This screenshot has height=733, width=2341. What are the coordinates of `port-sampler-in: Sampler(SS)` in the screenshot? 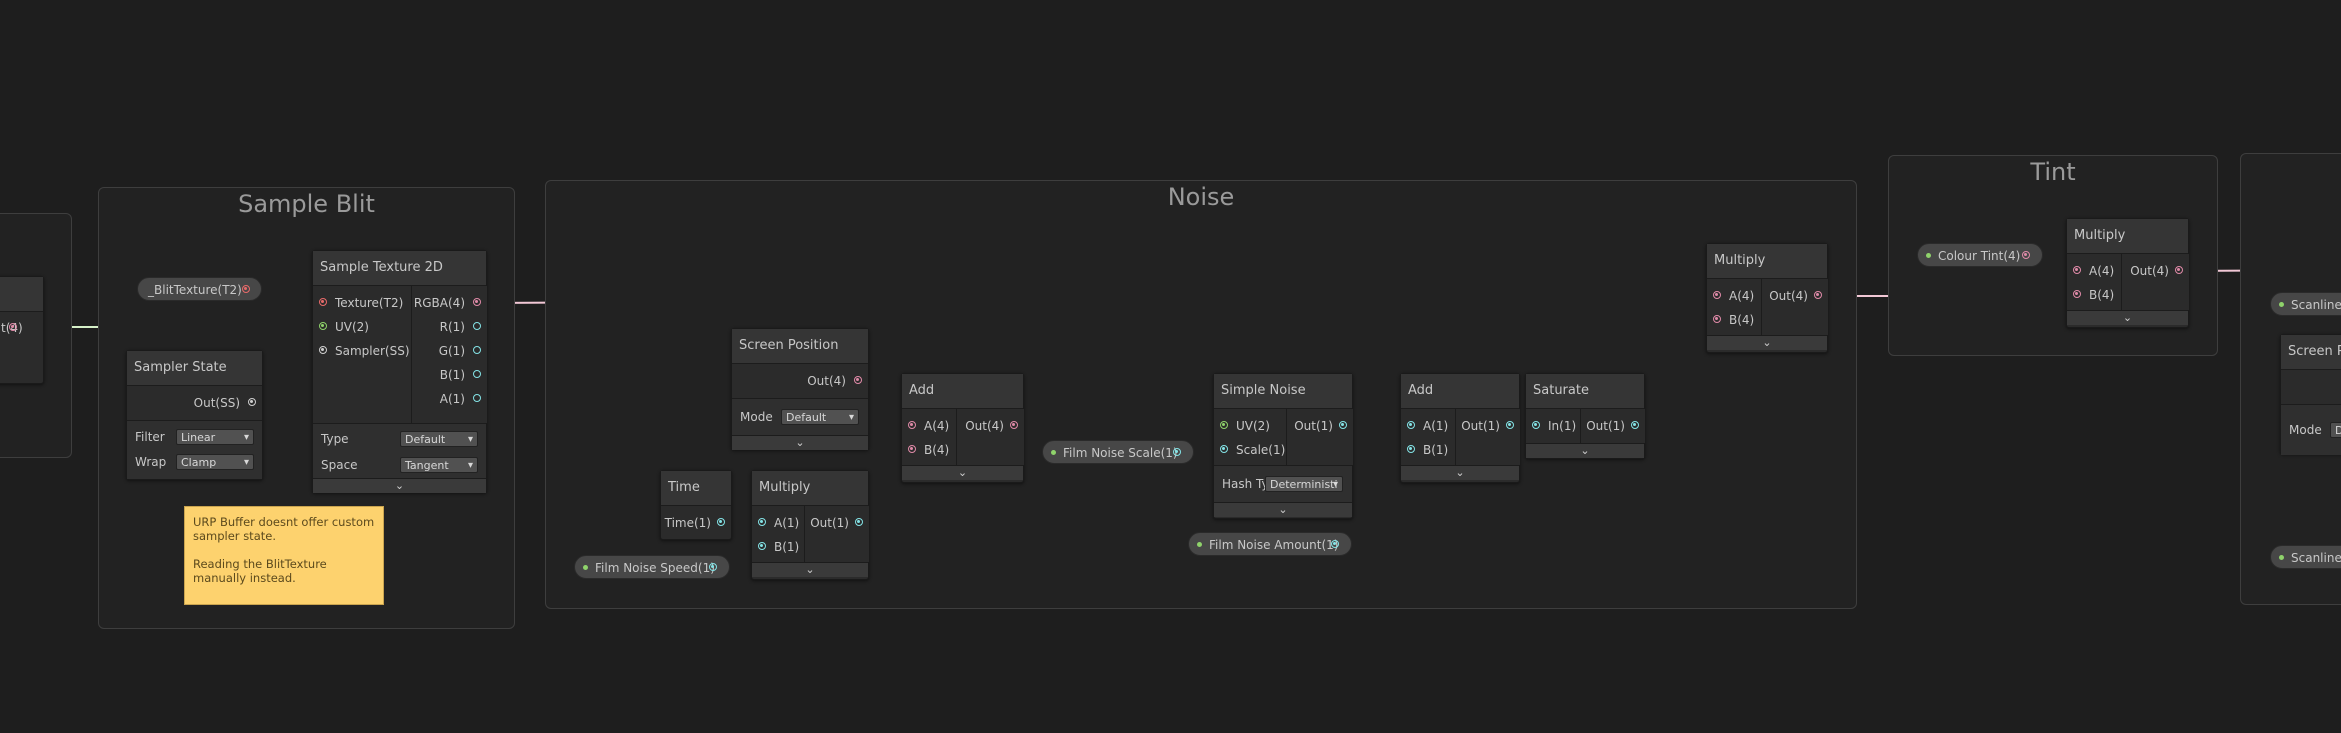 It's located at (362, 351).